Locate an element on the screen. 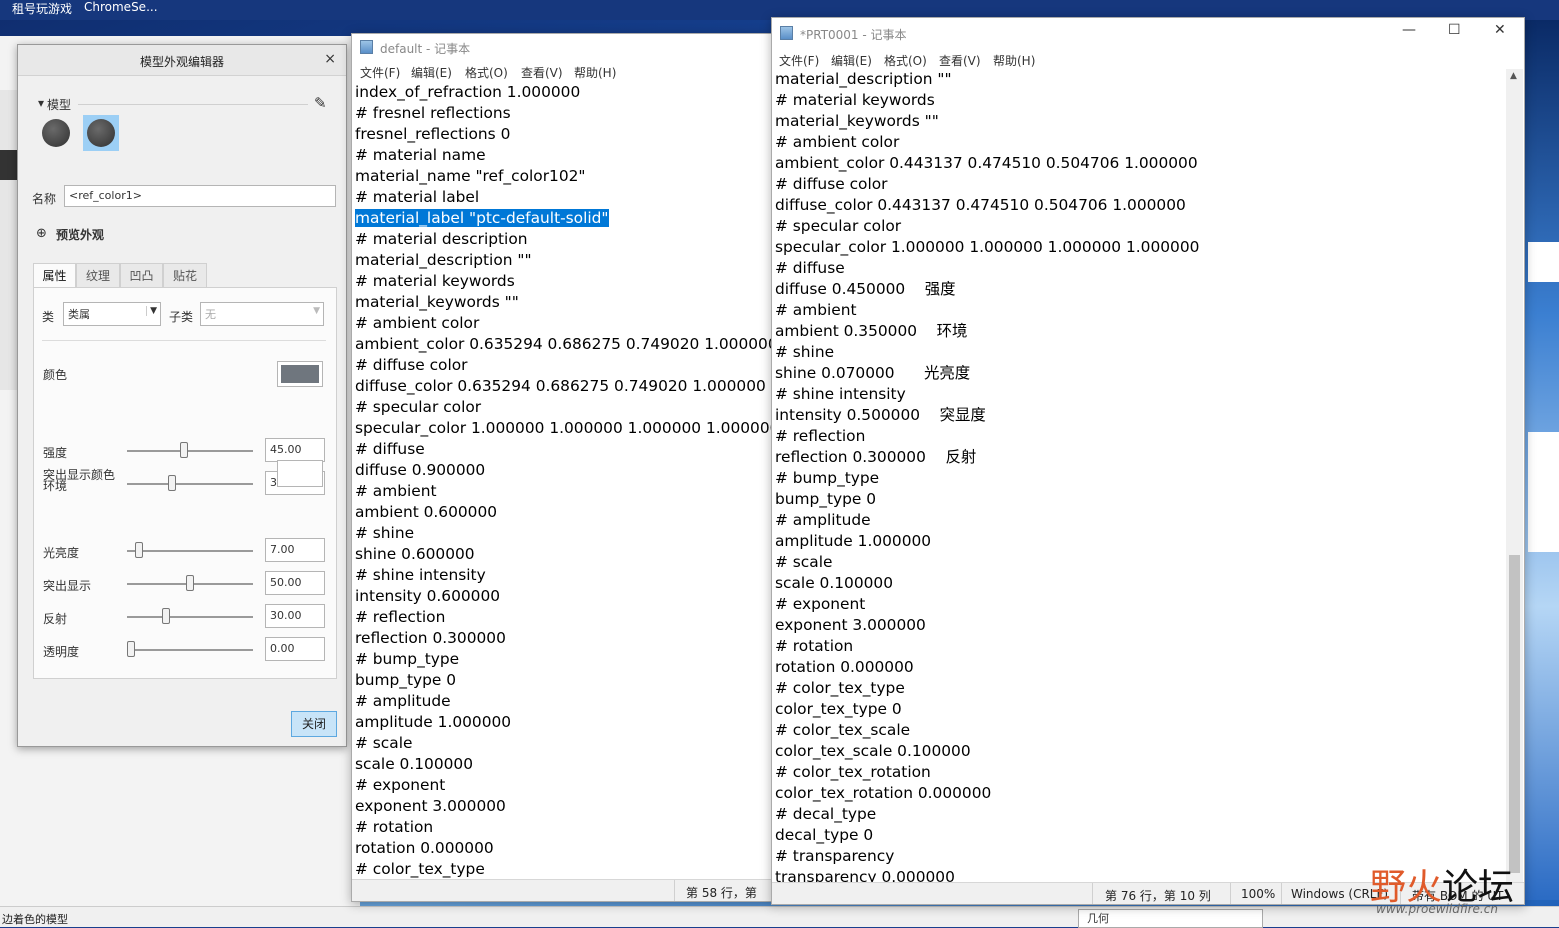 This screenshot has width=1559, height=928. close-icon: × is located at coordinates (330, 59).